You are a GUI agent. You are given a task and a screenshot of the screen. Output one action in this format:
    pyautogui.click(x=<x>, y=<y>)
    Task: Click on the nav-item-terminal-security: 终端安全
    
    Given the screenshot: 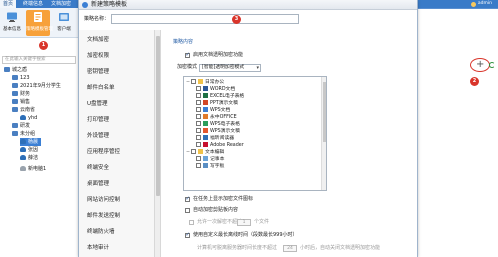 What is the action you would take?
    pyautogui.click(x=98, y=168)
    